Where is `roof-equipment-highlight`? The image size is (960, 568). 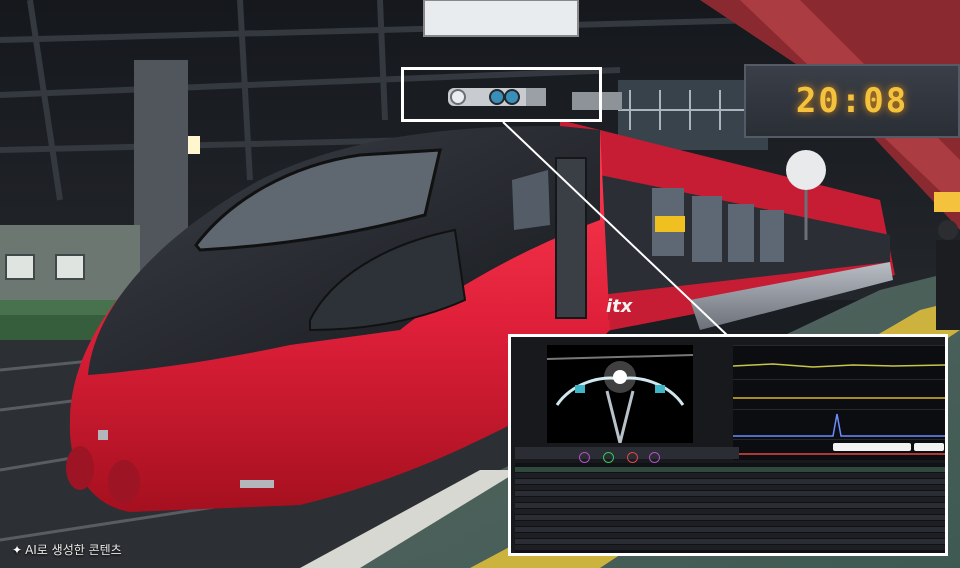 roof-equipment-highlight is located at coordinates (501, 94).